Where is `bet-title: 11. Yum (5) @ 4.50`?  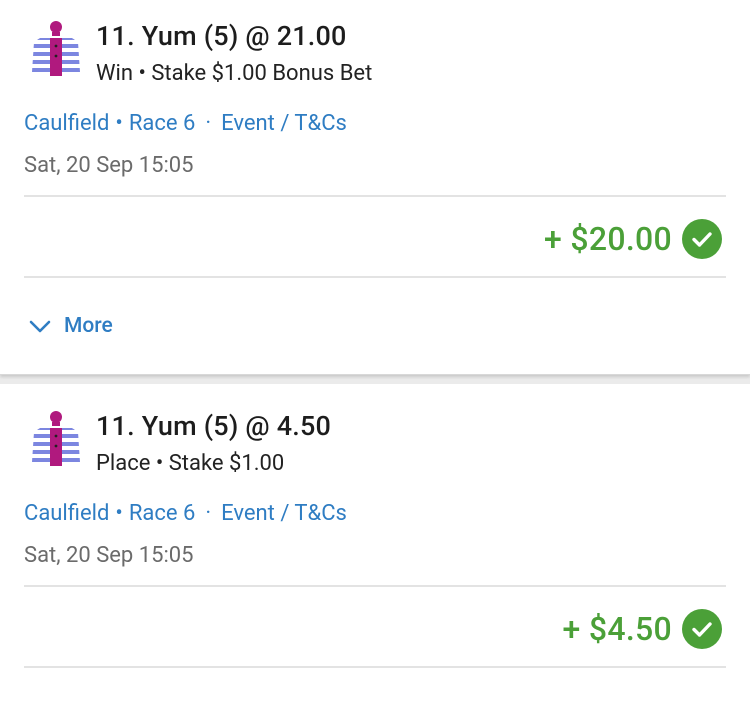 bet-title: 11. Yum (5) @ 4.50 is located at coordinates (214, 426).